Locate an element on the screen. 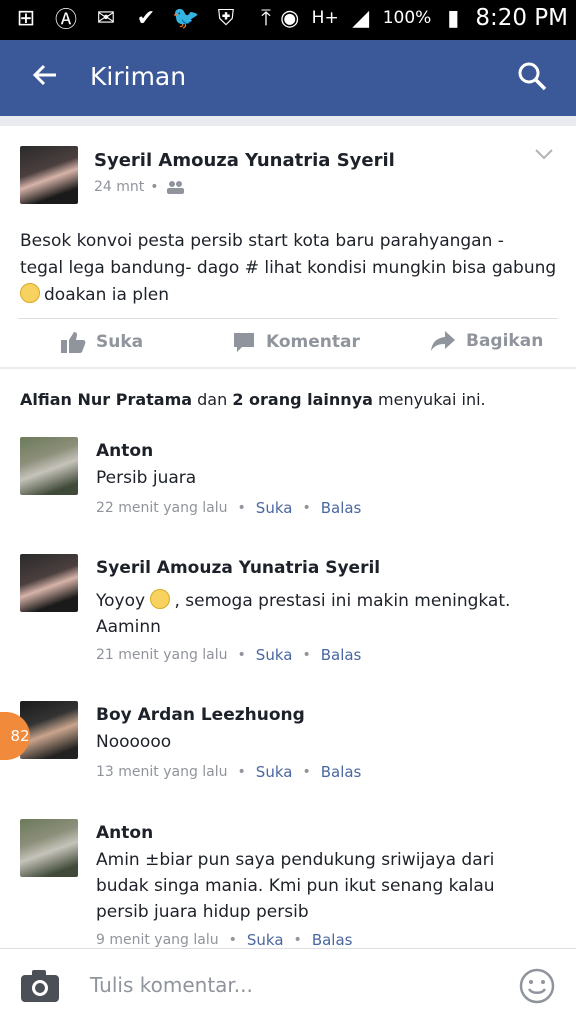 The height and width of the screenshot is (1024, 576). back-arrow-icon is located at coordinates (46, 78).